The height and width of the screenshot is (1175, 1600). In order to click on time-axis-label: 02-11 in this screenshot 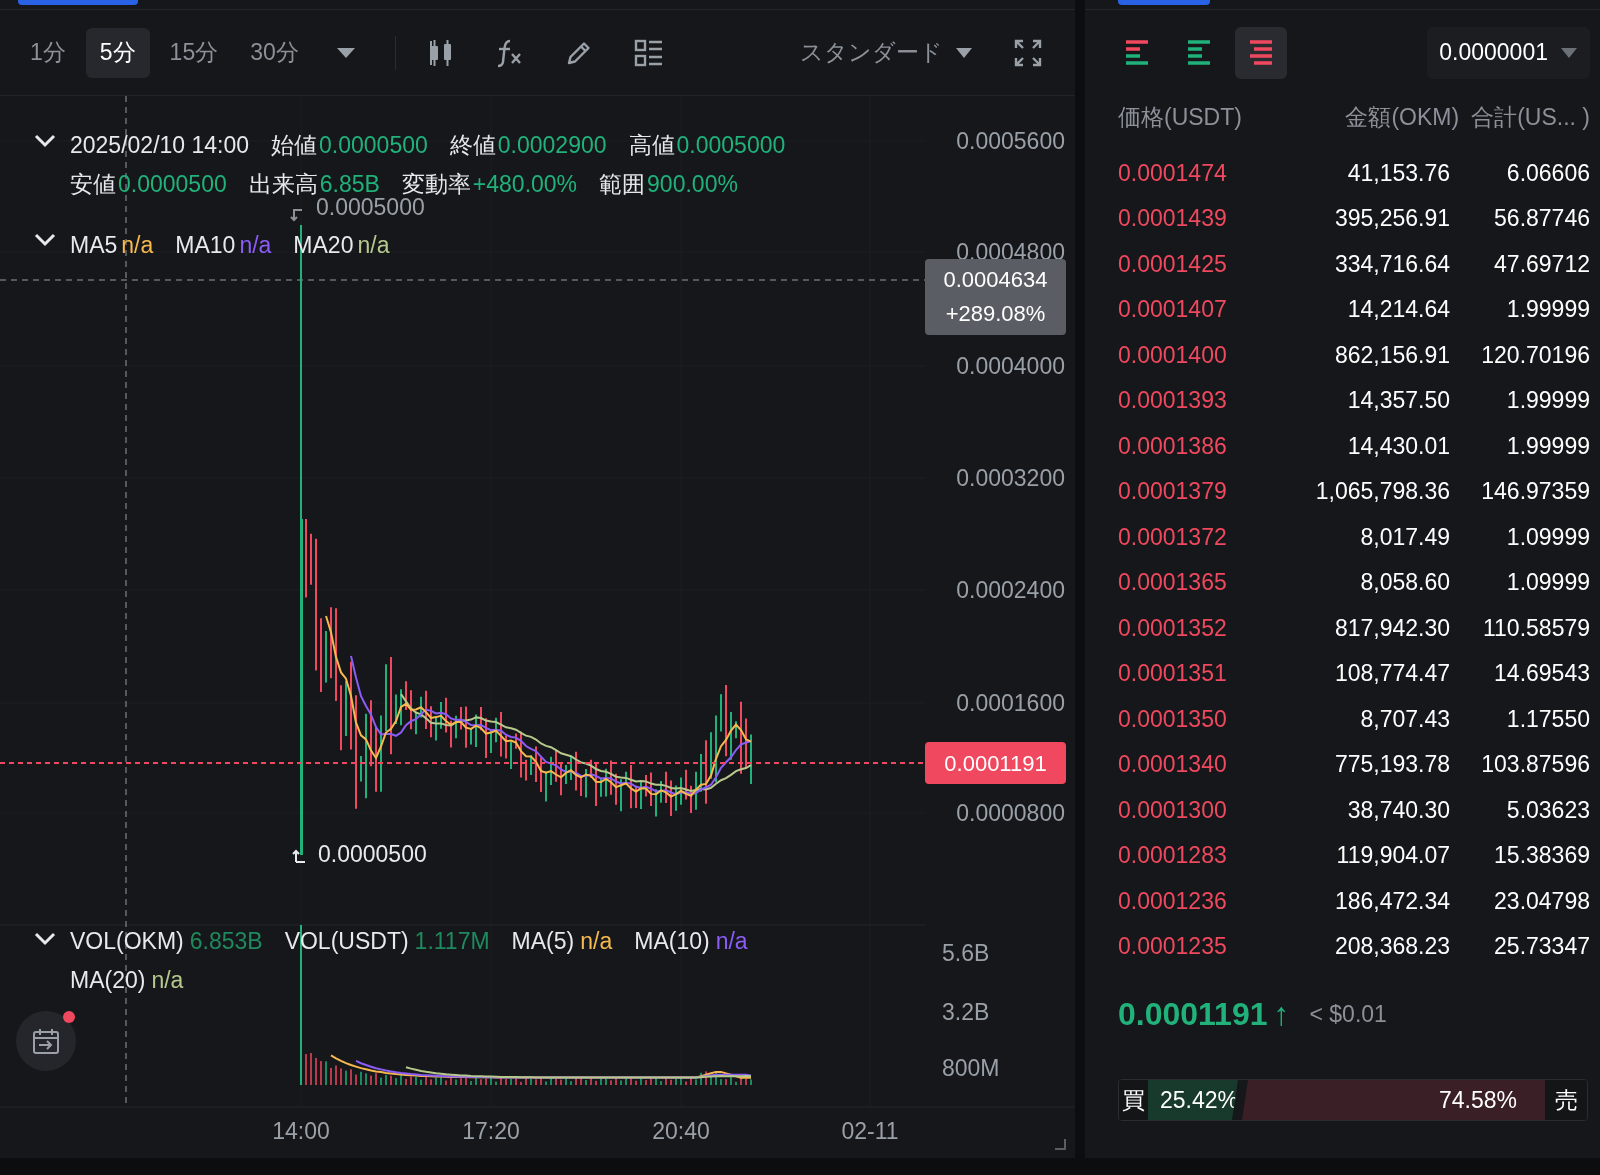, I will do `click(870, 1131)`.